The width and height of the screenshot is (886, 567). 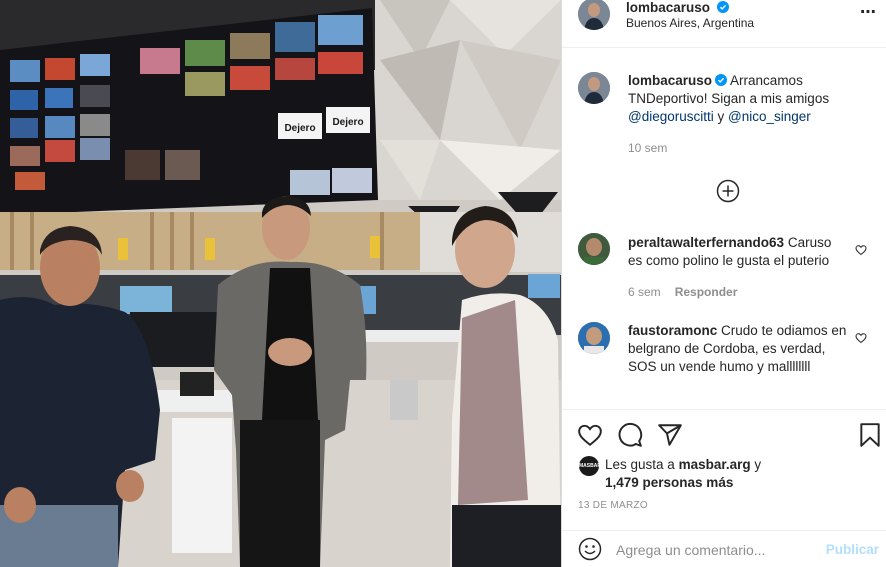 I want to click on emoji-icon, so click(x=590, y=549).